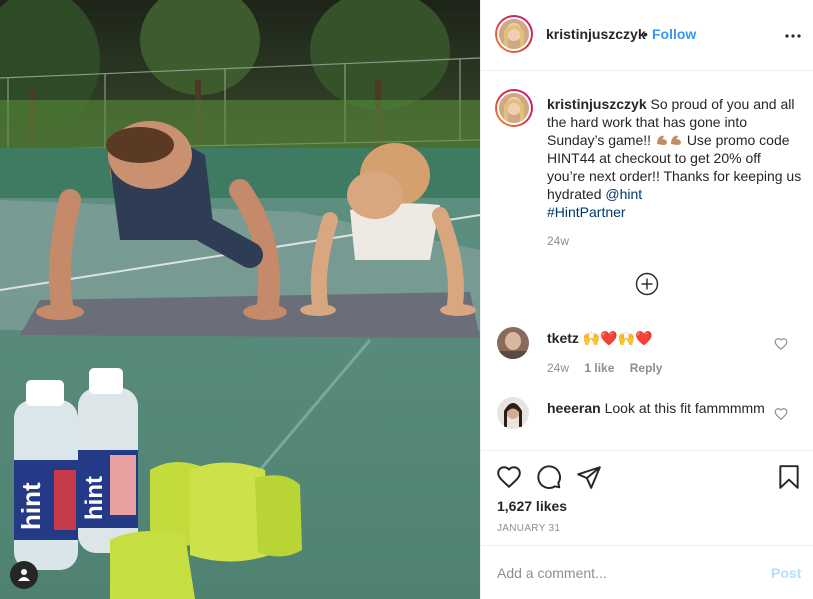  I want to click on post-actions: 1,627 likes JANUARY 31, so click(647, 497).